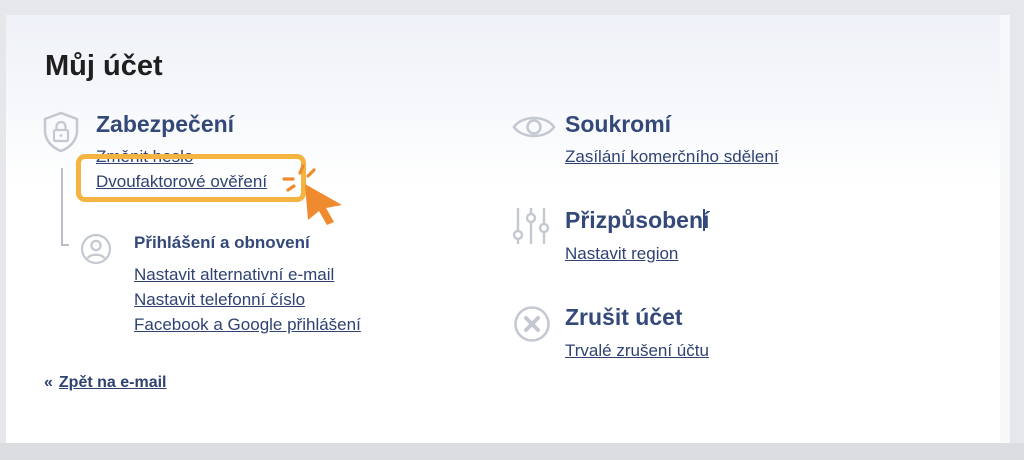 This screenshot has height=460, width=1024. Describe the element at coordinates (165, 124) in the screenshot. I see `security-title: Zabezpečení` at that location.